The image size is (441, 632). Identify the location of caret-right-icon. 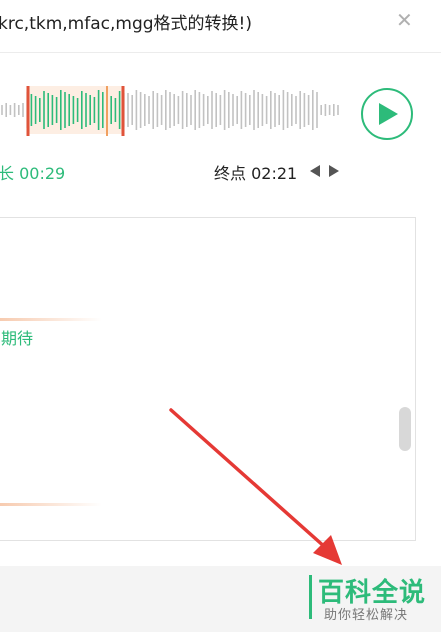
(334, 171).